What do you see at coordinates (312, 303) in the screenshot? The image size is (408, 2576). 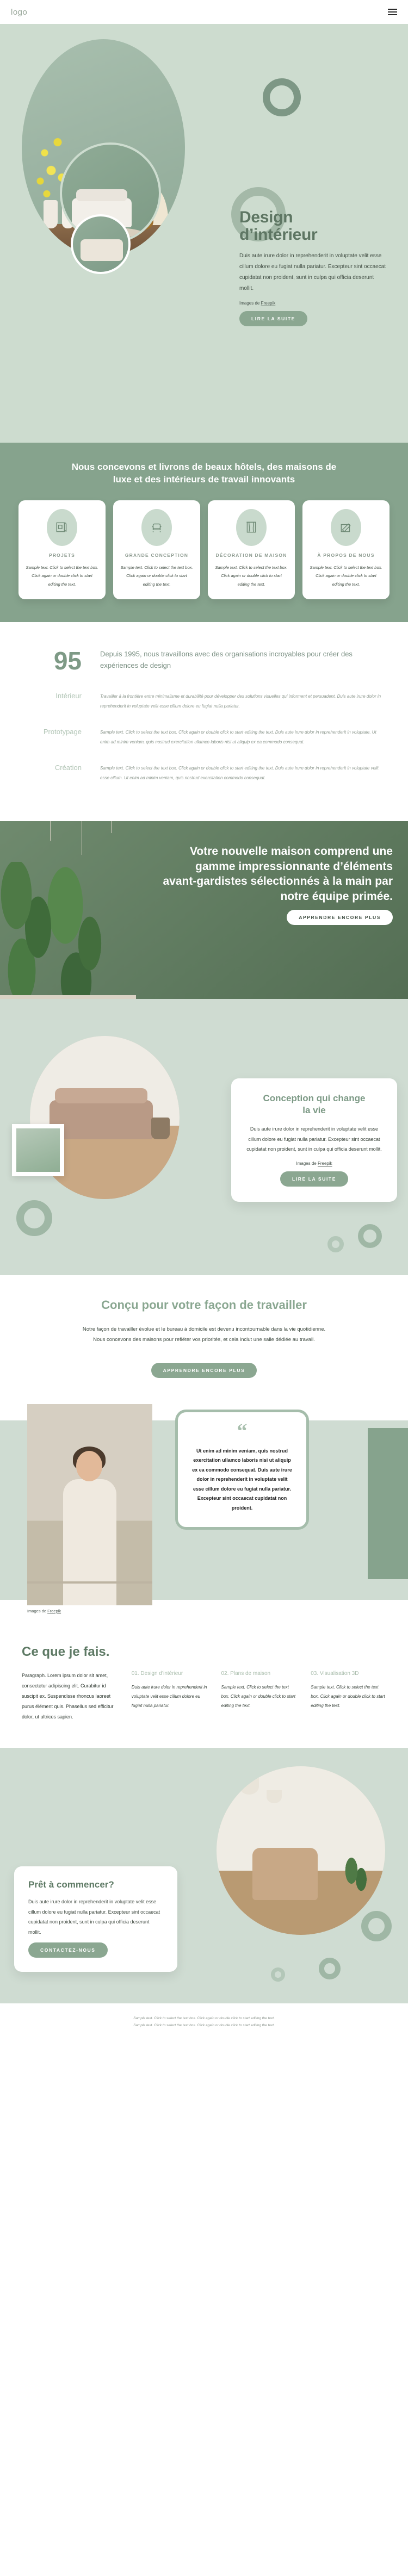 I see `hero-image-credit: Images de Freepik` at bounding box center [312, 303].